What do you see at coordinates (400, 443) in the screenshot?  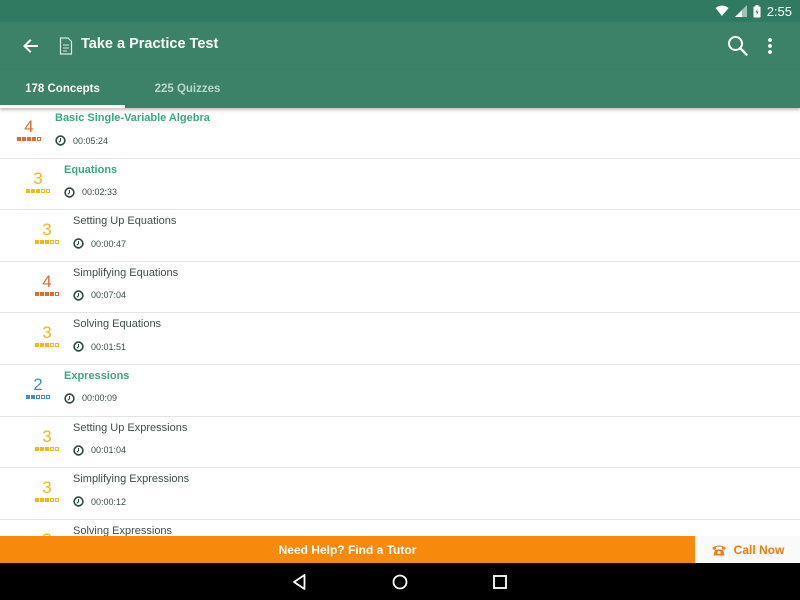 I see `list-item: 3 Setting Up Expressions 00:01:04` at bounding box center [400, 443].